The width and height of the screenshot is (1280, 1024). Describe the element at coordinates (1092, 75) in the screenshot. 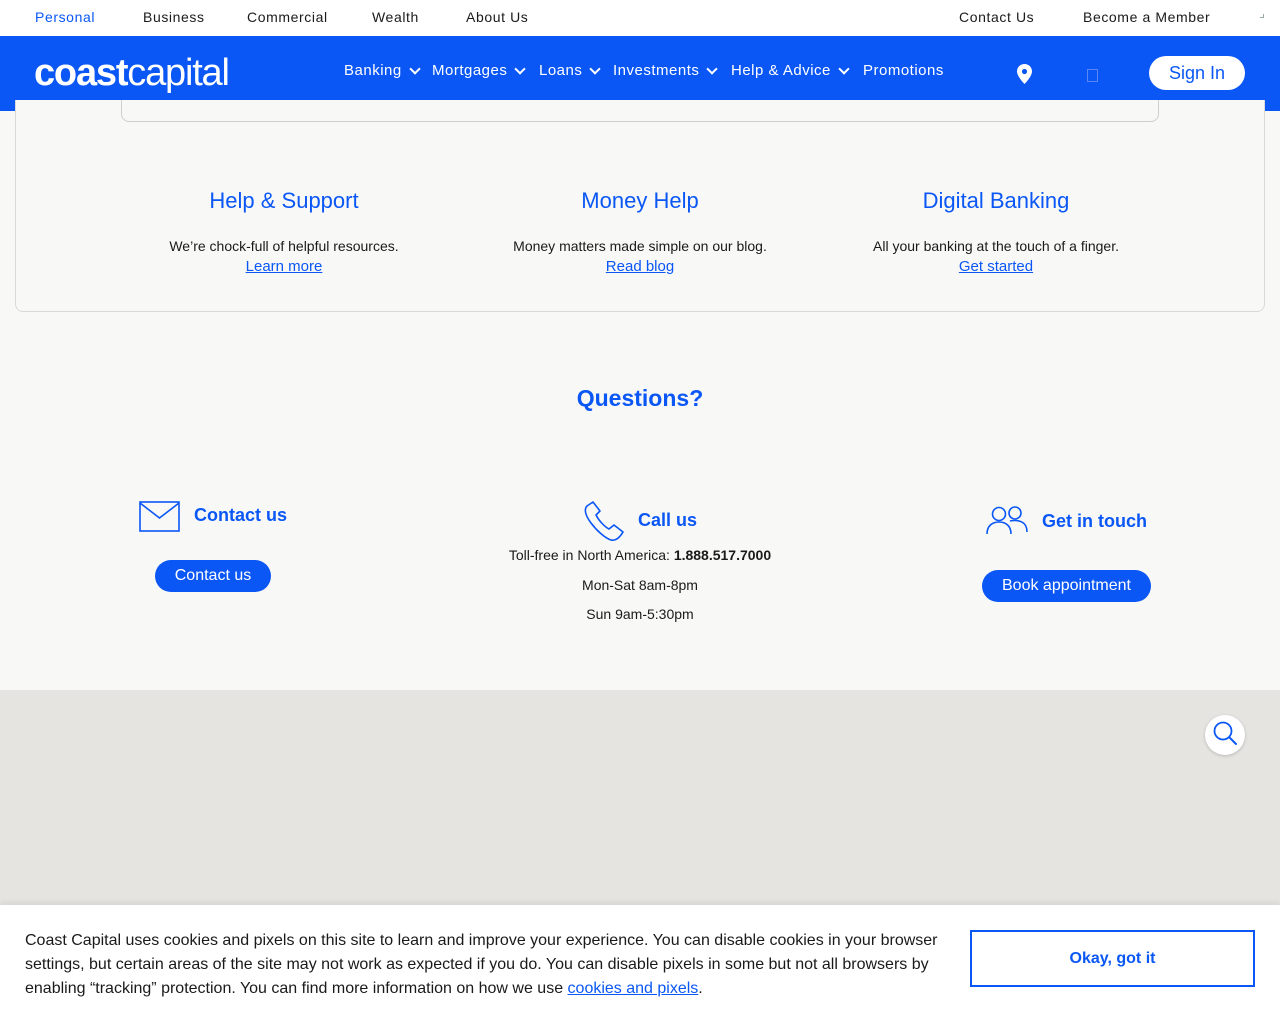

I see `placeholder-icon` at that location.